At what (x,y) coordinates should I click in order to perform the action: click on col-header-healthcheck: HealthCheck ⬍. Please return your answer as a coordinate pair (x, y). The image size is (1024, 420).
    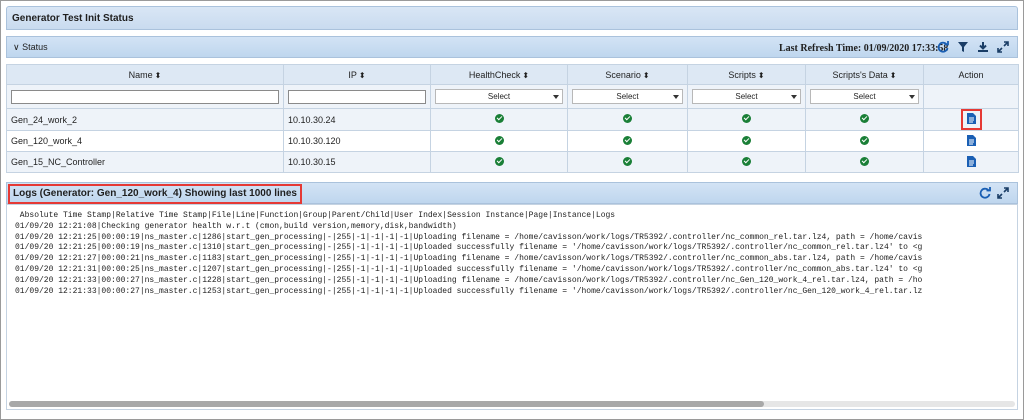
    Looking at the image, I should click on (499, 74).